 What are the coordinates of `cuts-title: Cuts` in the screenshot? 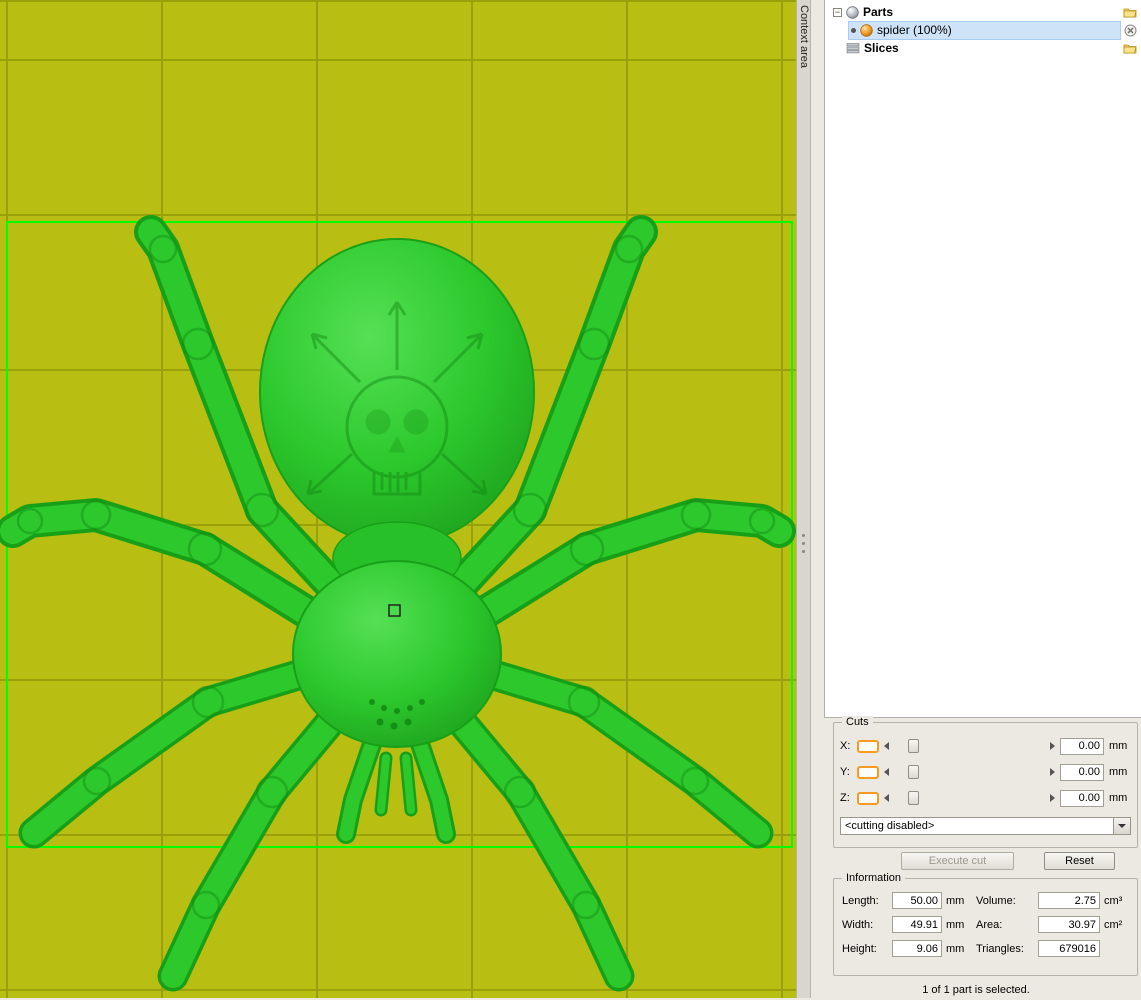 It's located at (857, 722).